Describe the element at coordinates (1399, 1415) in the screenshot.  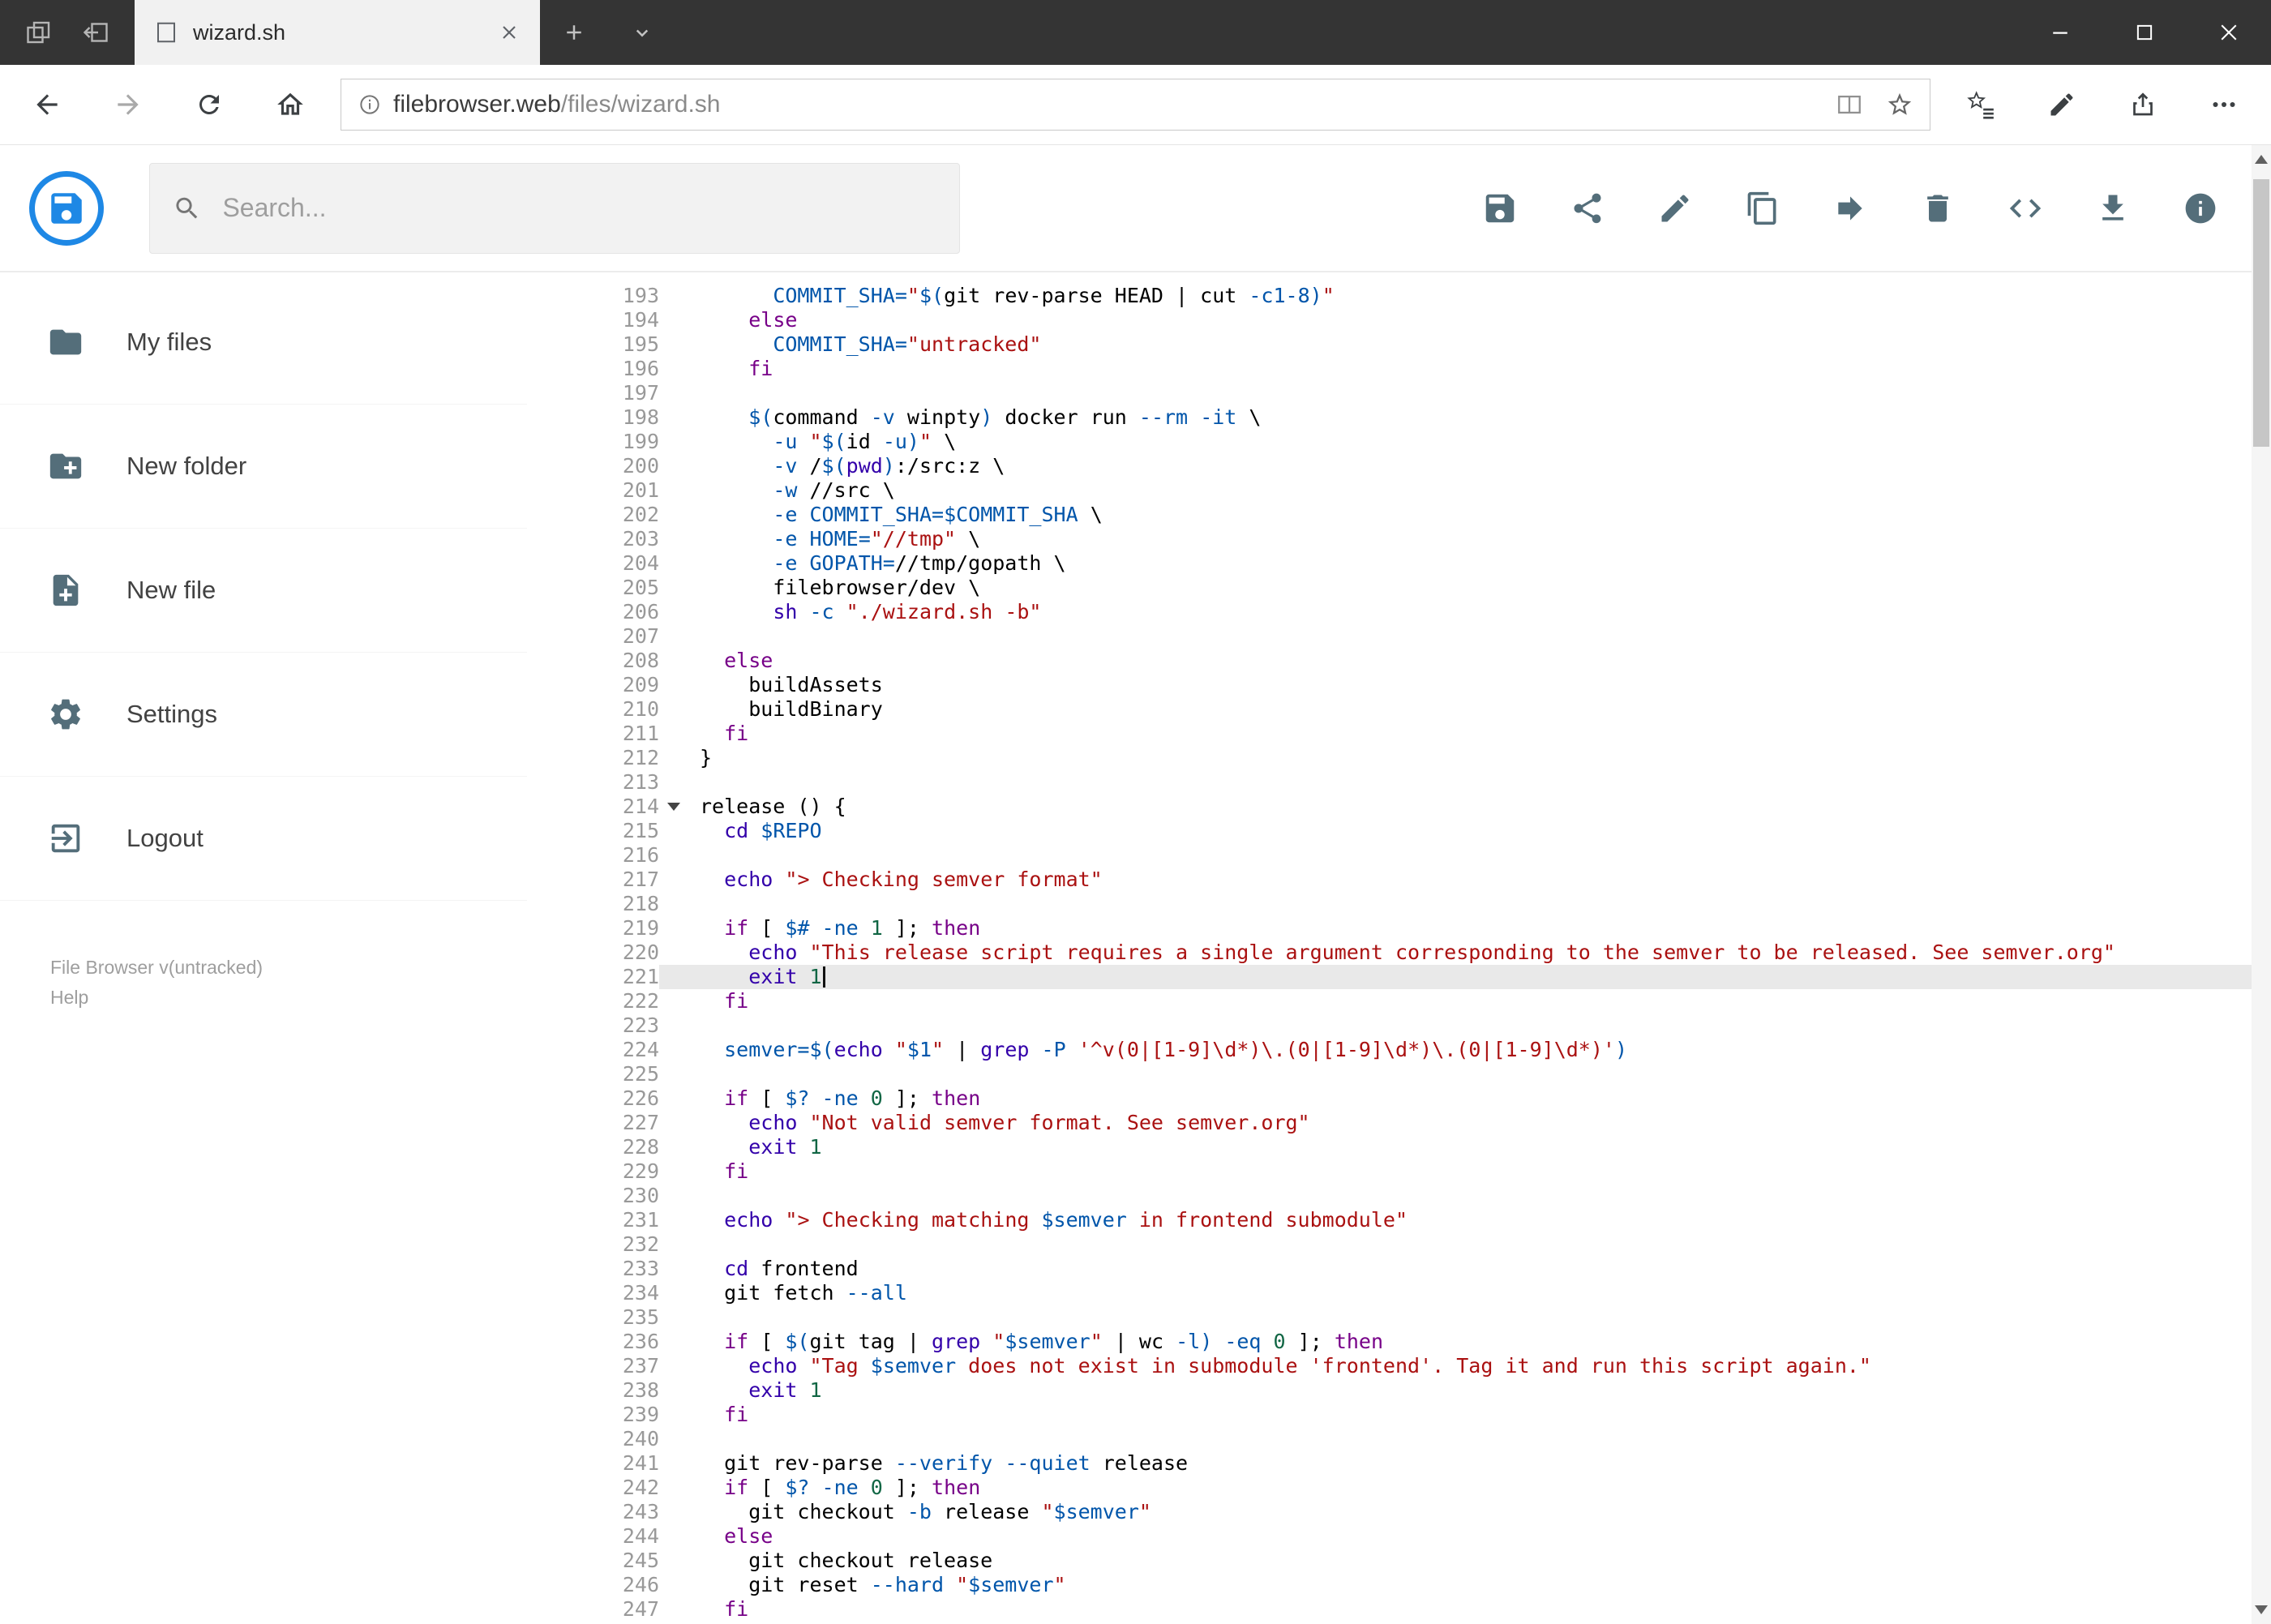
I see `code-line: 239 fi` at that location.